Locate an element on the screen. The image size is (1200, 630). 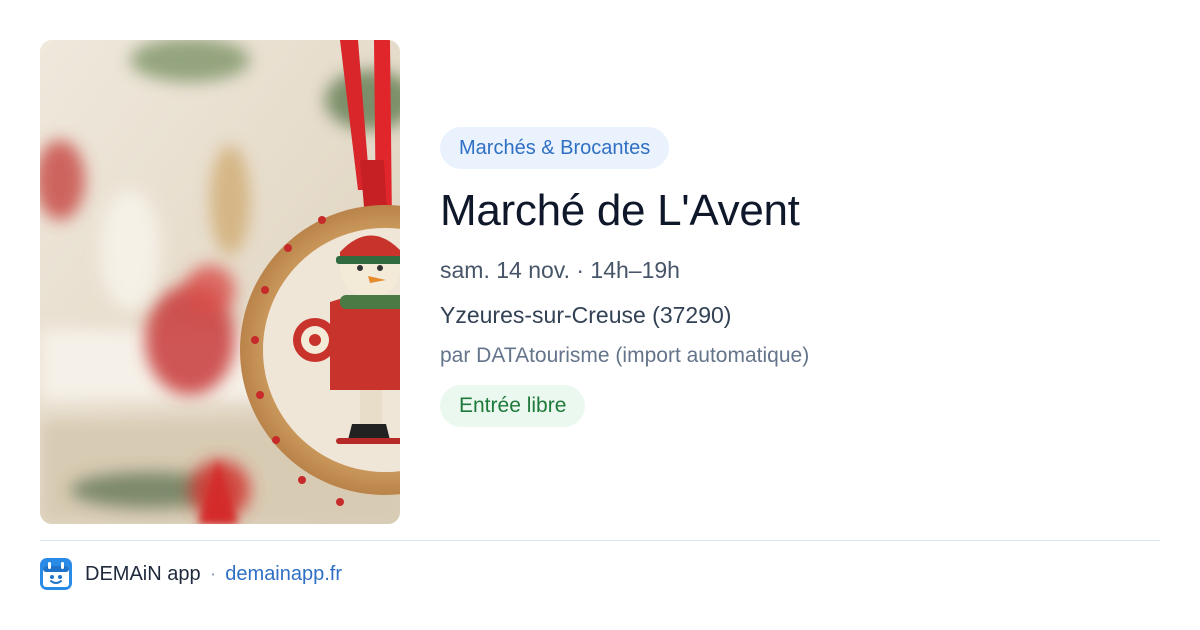
footer-divider is located at coordinates (600, 540).